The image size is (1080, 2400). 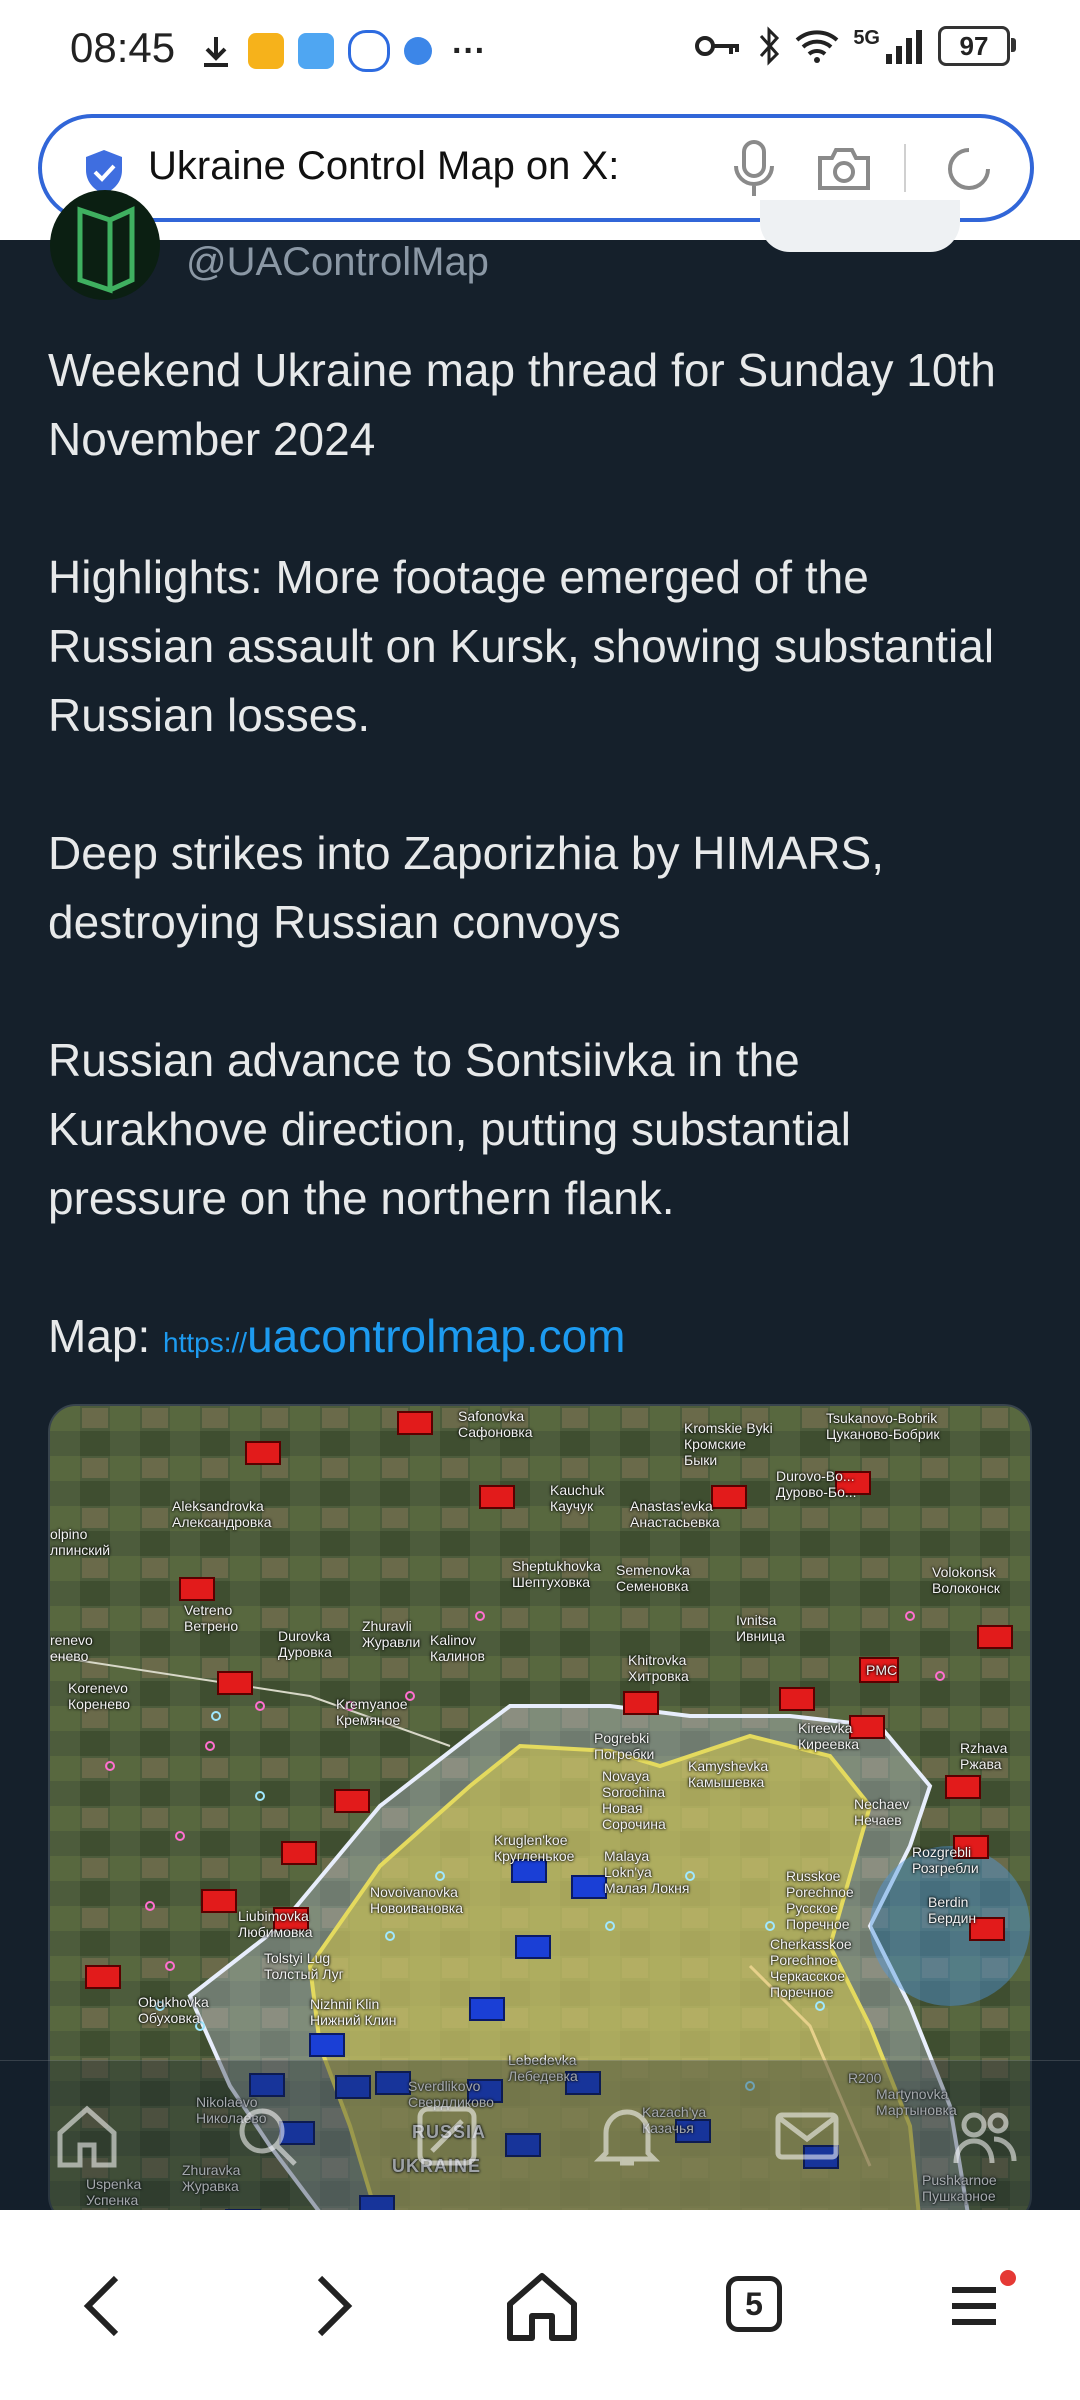 What do you see at coordinates (984, 1756) in the screenshot?
I see `map-label-rzhava: Rzhava Ржава` at bounding box center [984, 1756].